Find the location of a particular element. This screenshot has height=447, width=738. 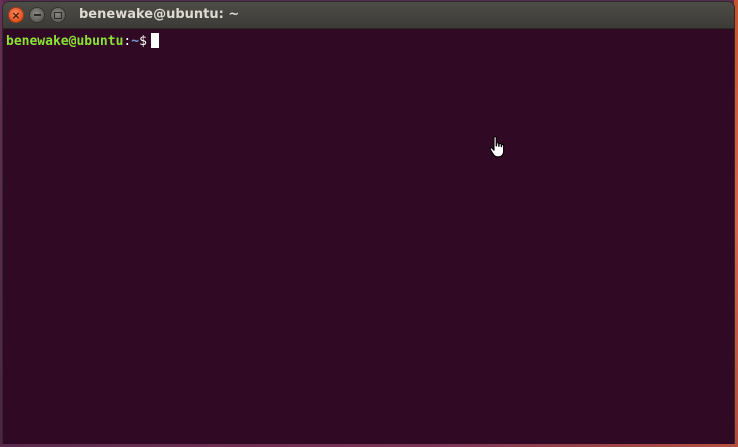

prompt-path: ~ is located at coordinates (135, 41).